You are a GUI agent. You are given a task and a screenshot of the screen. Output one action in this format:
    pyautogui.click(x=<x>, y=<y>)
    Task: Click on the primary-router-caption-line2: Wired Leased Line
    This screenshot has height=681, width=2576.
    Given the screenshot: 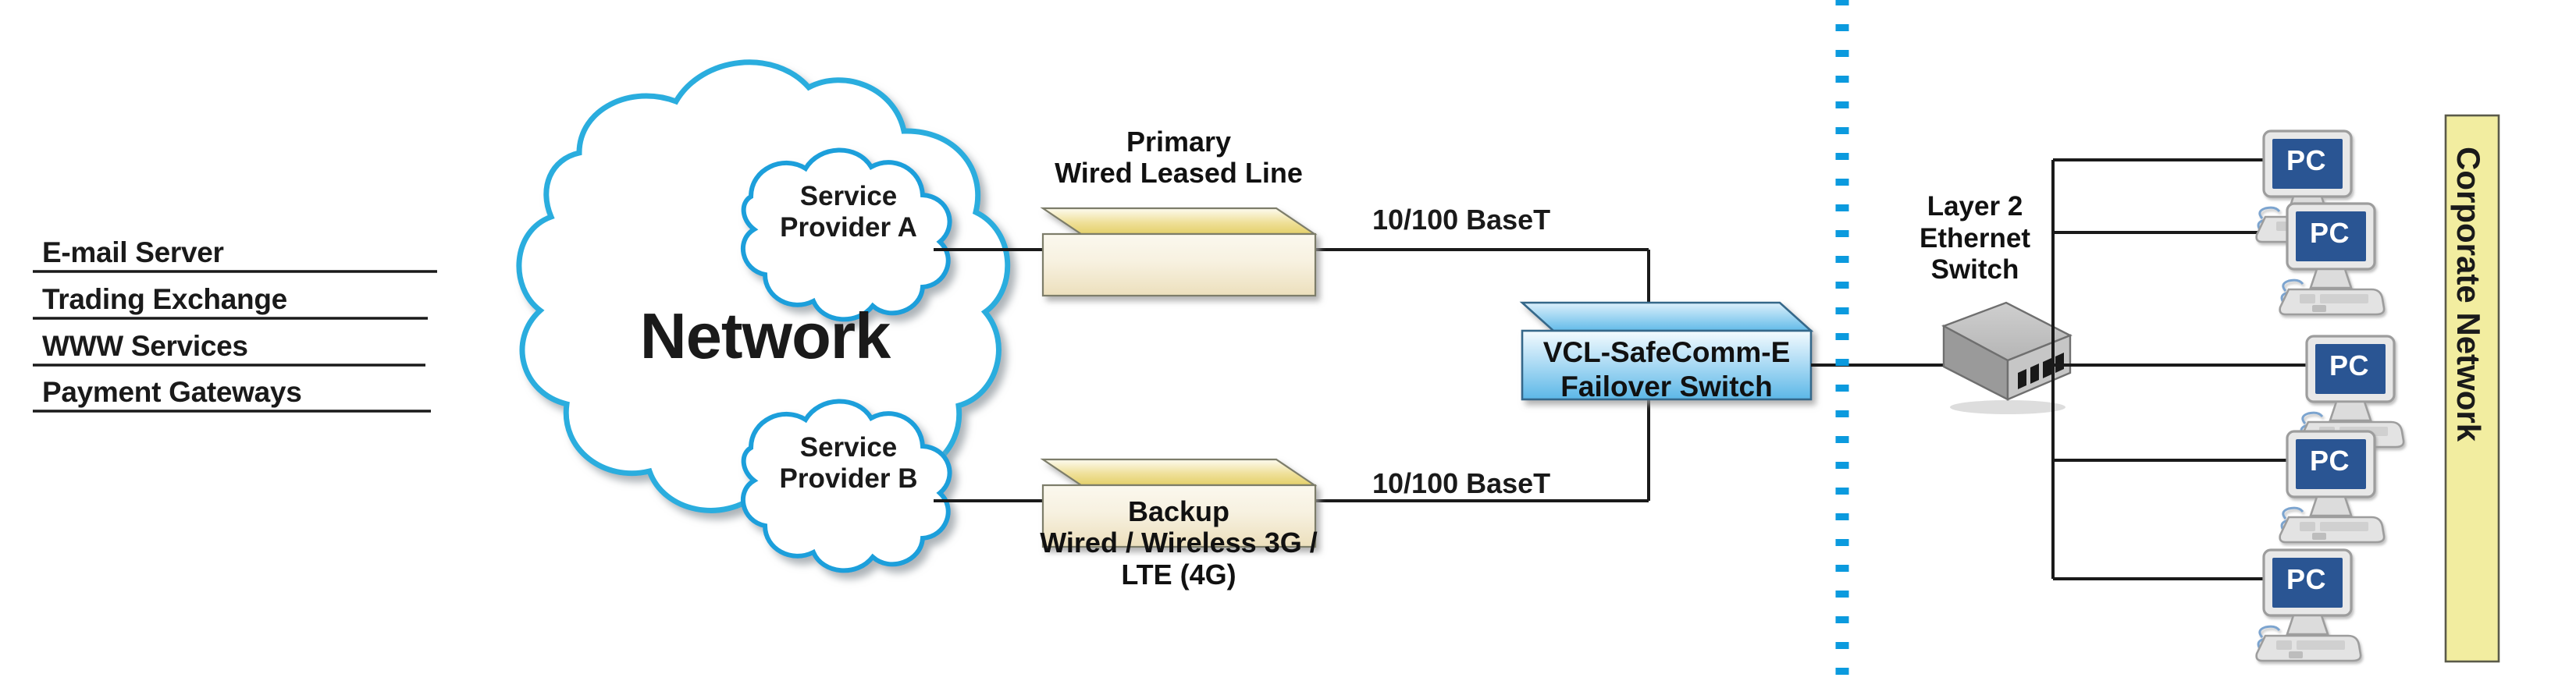 What is the action you would take?
    pyautogui.click(x=1179, y=173)
    